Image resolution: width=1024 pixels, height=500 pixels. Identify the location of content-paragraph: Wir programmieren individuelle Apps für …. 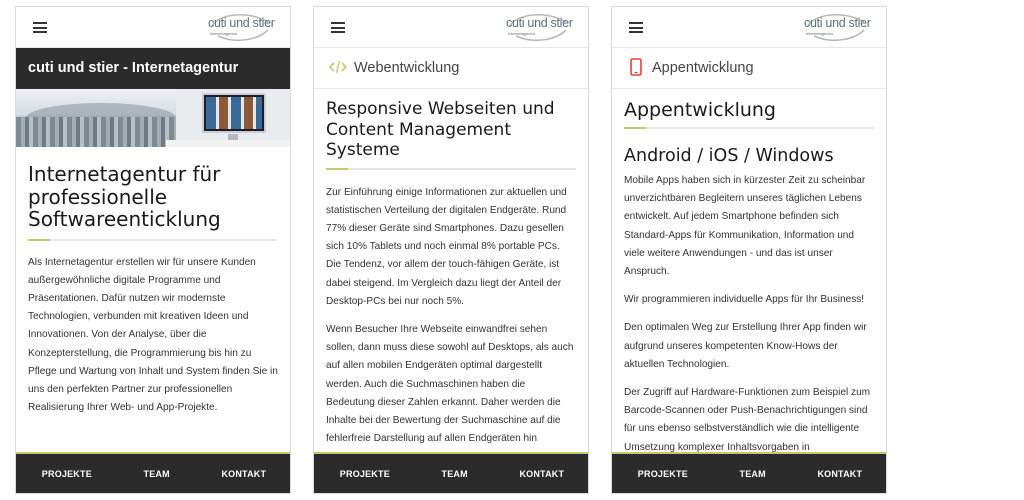
(744, 300).